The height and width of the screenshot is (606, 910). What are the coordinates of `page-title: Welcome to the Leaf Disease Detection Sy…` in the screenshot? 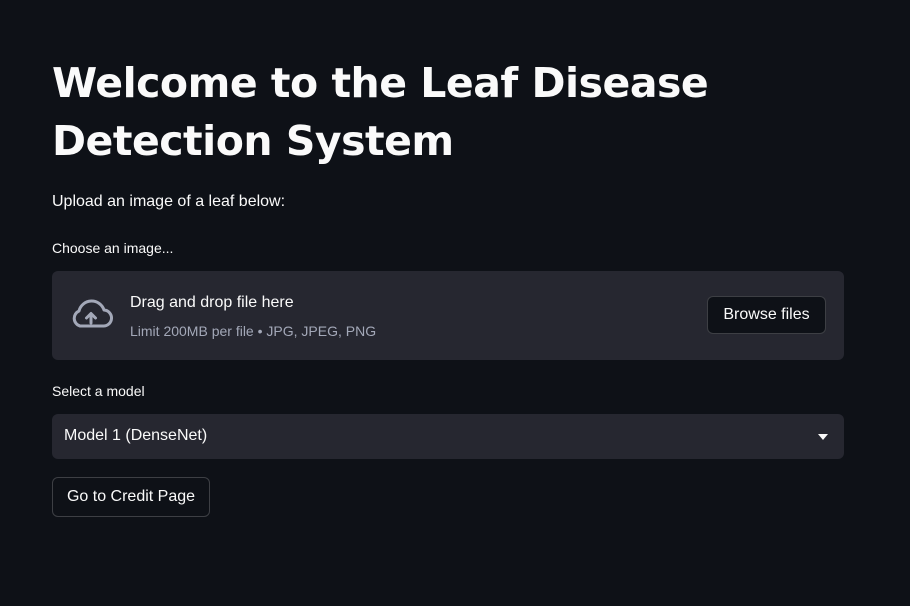 It's located at (380, 112).